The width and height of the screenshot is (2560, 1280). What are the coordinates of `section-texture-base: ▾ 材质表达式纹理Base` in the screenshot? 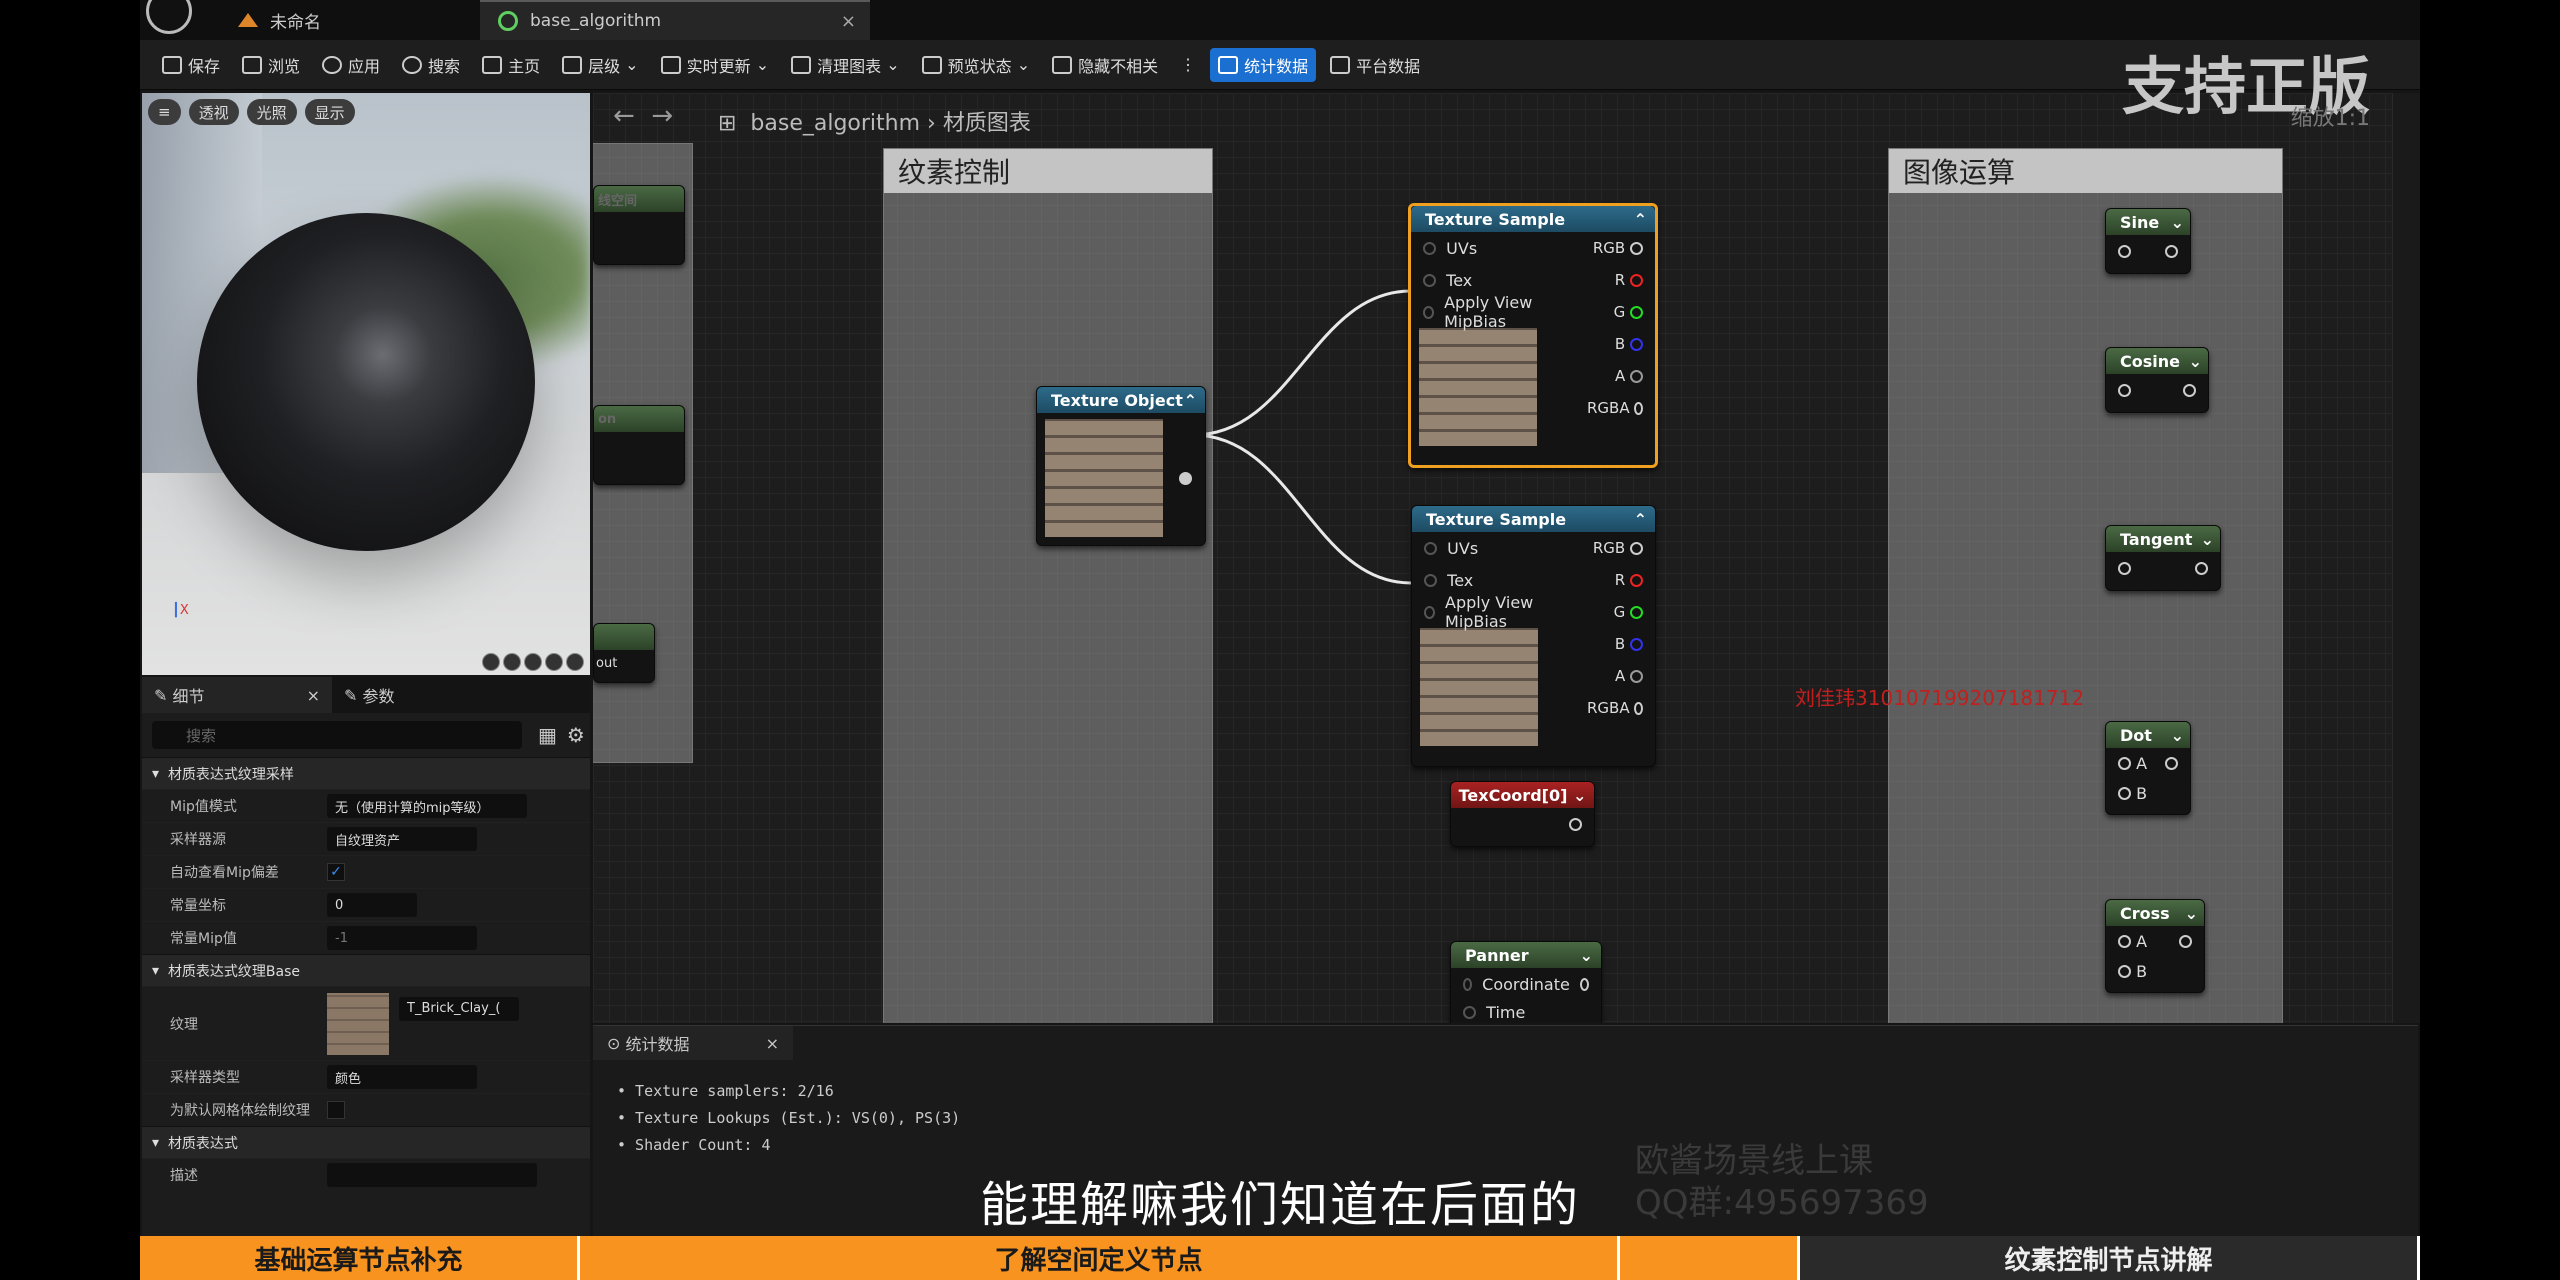 It's located at (366, 970).